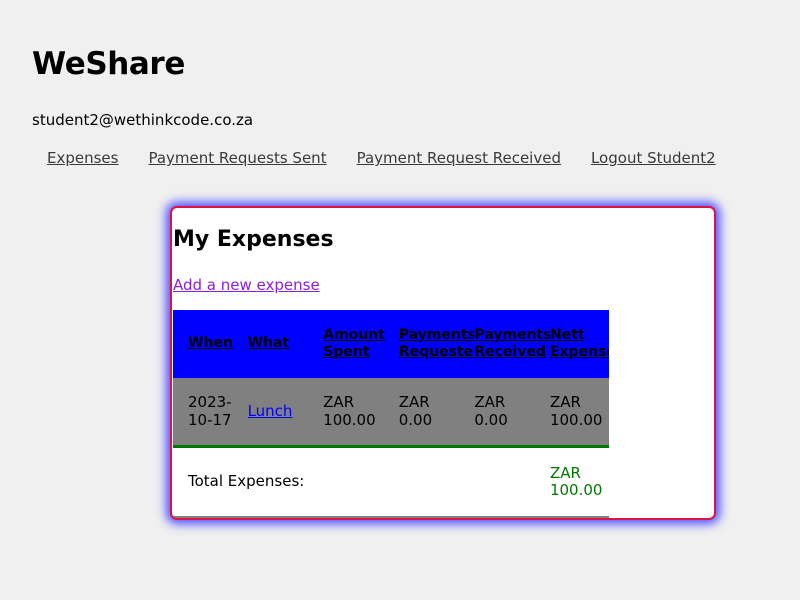  What do you see at coordinates (143, 120) in the screenshot?
I see `user-email: student2@wethinkcode.co.za` at bounding box center [143, 120].